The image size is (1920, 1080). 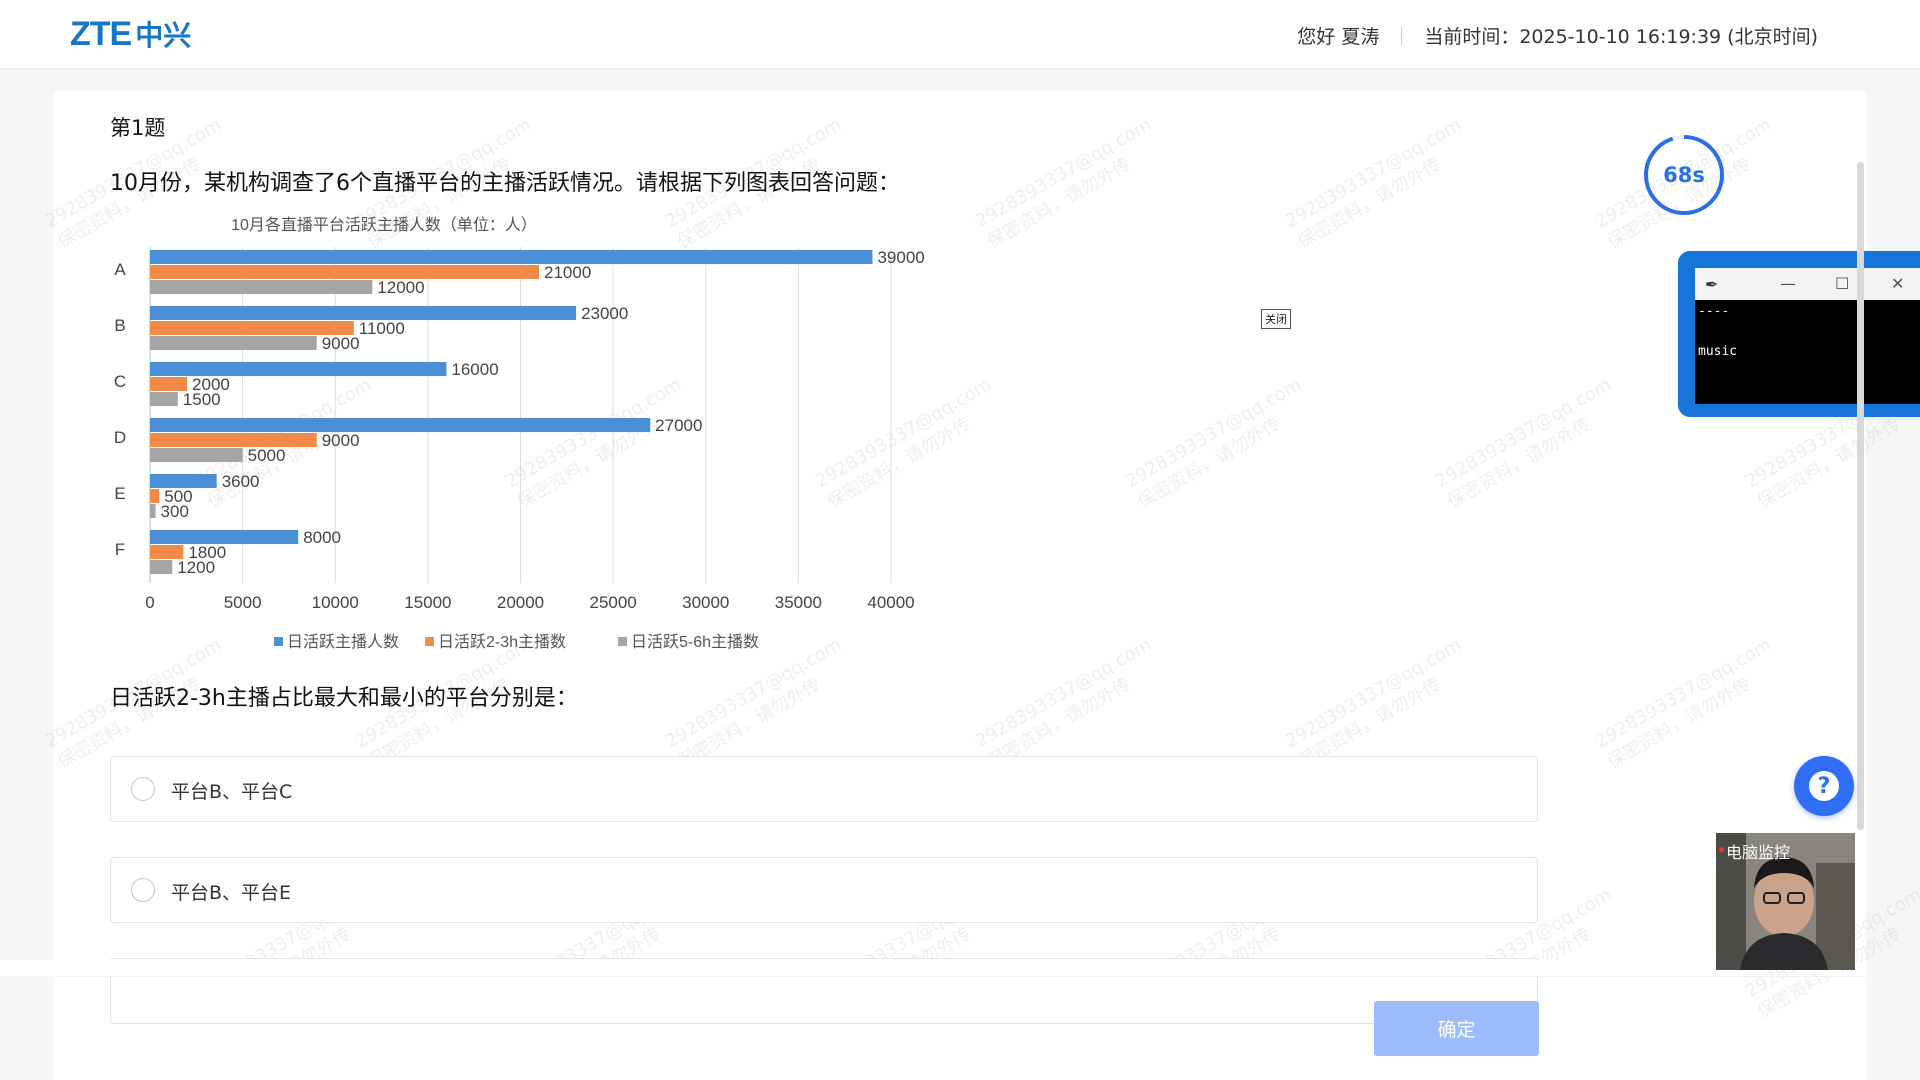 What do you see at coordinates (202, 399) in the screenshot?
I see `data-label: 1500` at bounding box center [202, 399].